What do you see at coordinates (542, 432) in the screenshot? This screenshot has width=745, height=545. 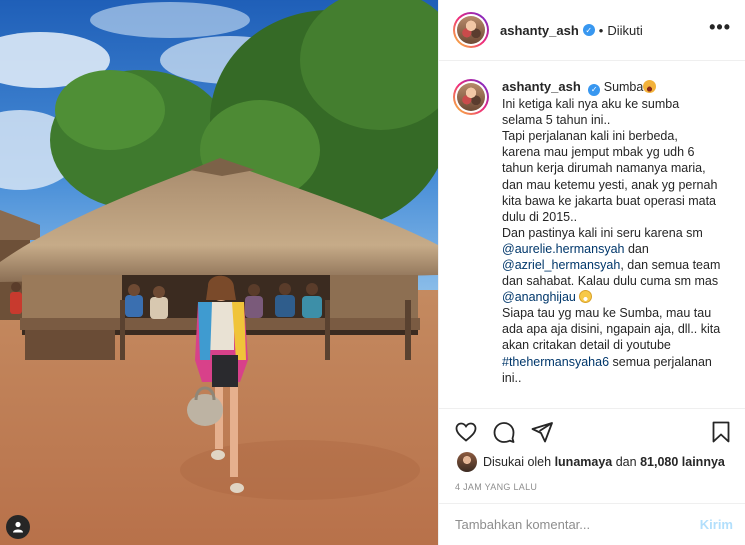 I see `paper-plane-icon` at bounding box center [542, 432].